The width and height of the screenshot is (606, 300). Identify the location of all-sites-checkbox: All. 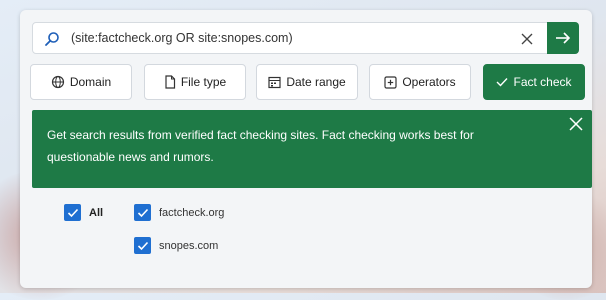
(83, 212).